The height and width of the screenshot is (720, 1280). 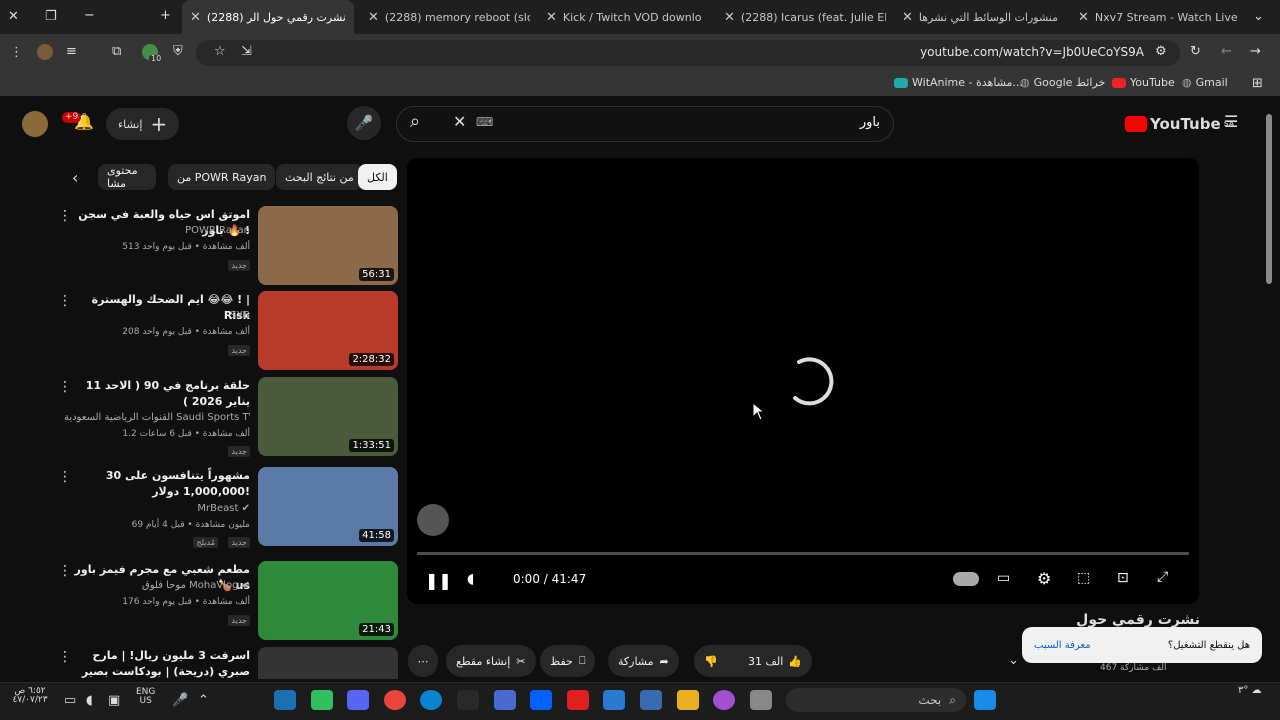 What do you see at coordinates (1255, 51) in the screenshot?
I see `back-icon: →` at bounding box center [1255, 51].